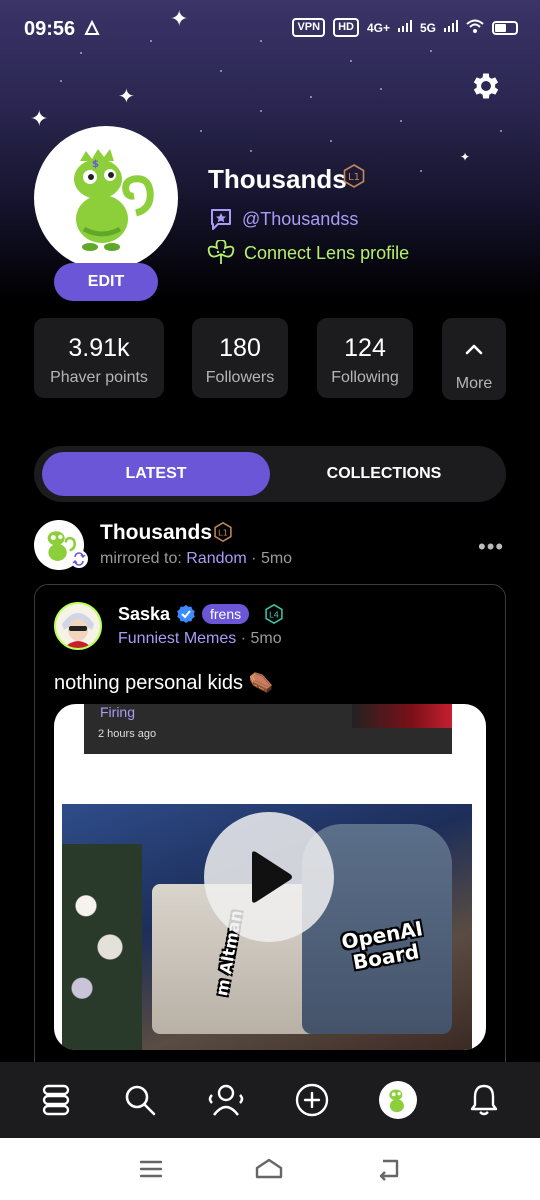 The height and width of the screenshot is (1200, 540). I want to click on quoted-time: · 5mo, so click(259, 638).